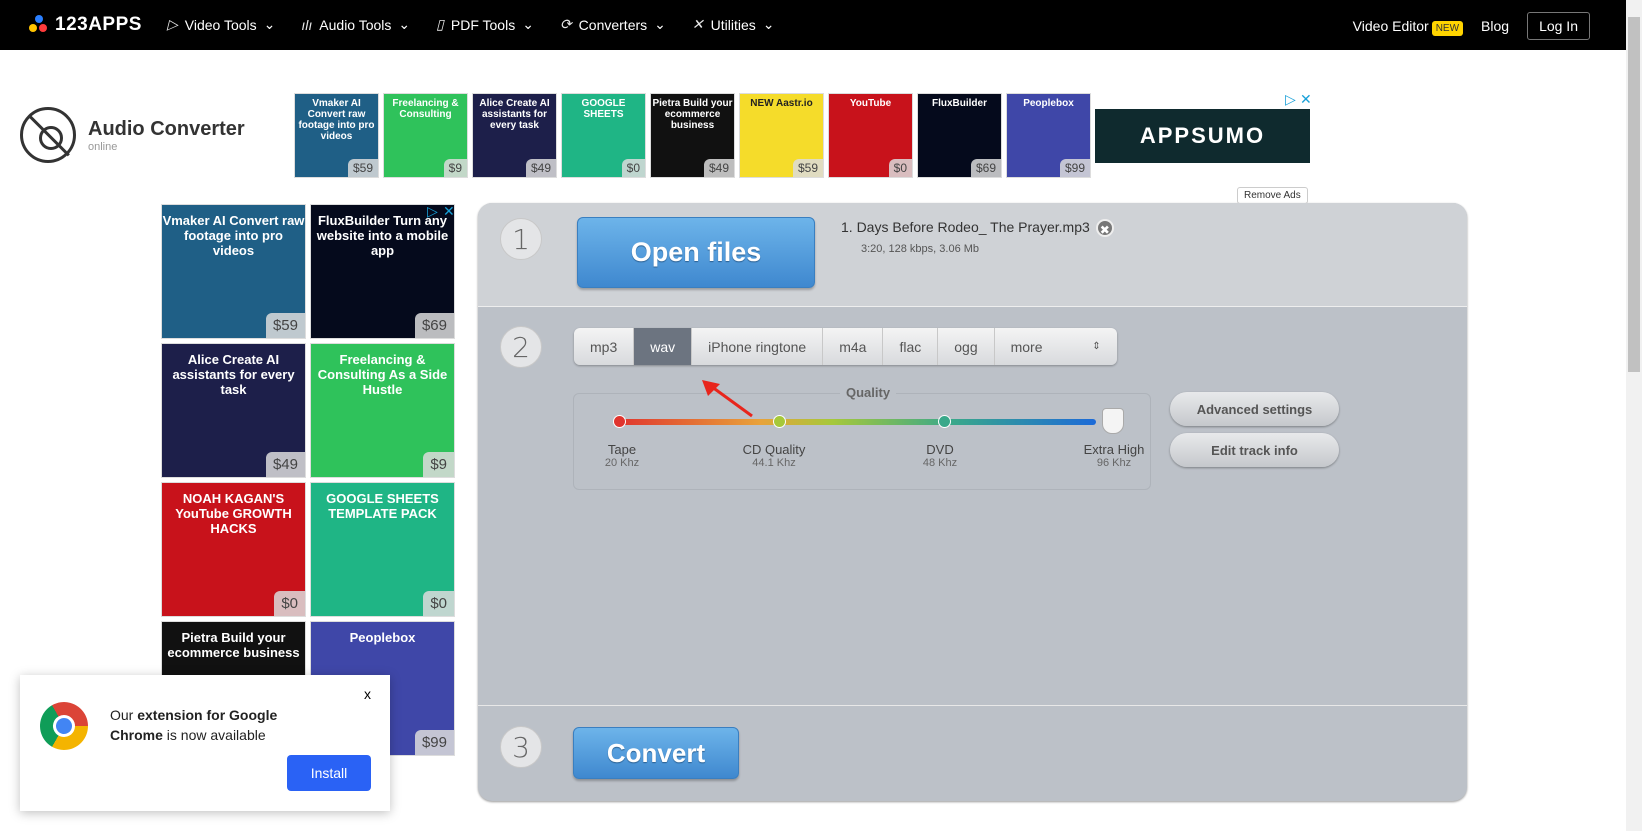 Image resolution: width=1642 pixels, height=831 pixels. Describe the element at coordinates (1104, 228) in the screenshot. I see `remove-file-icon: ✖` at that location.